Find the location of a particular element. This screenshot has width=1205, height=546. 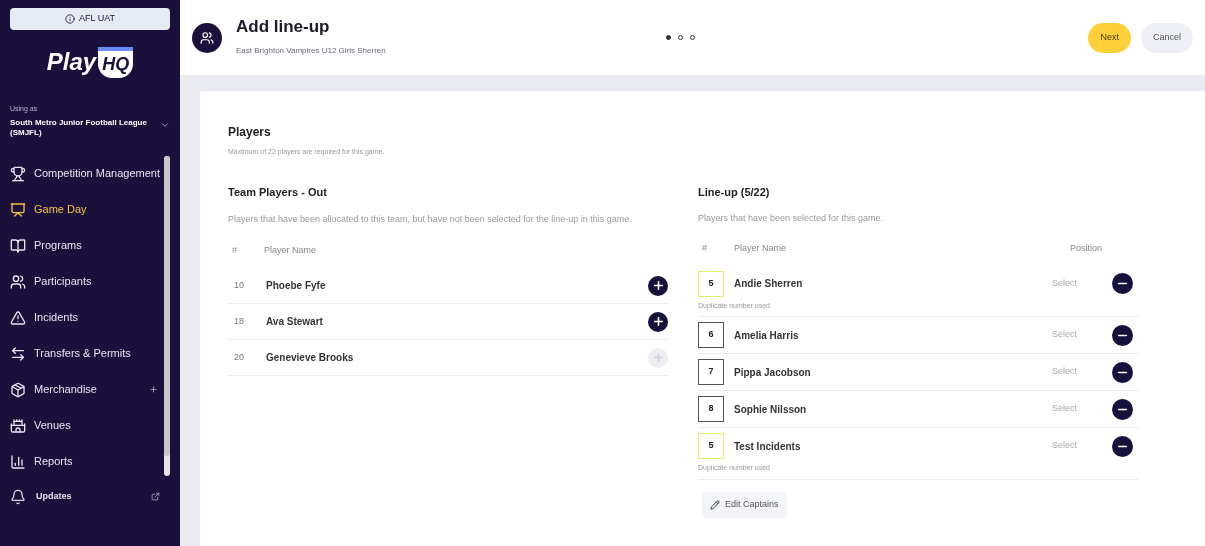

number-field: 8 is located at coordinates (711, 409).